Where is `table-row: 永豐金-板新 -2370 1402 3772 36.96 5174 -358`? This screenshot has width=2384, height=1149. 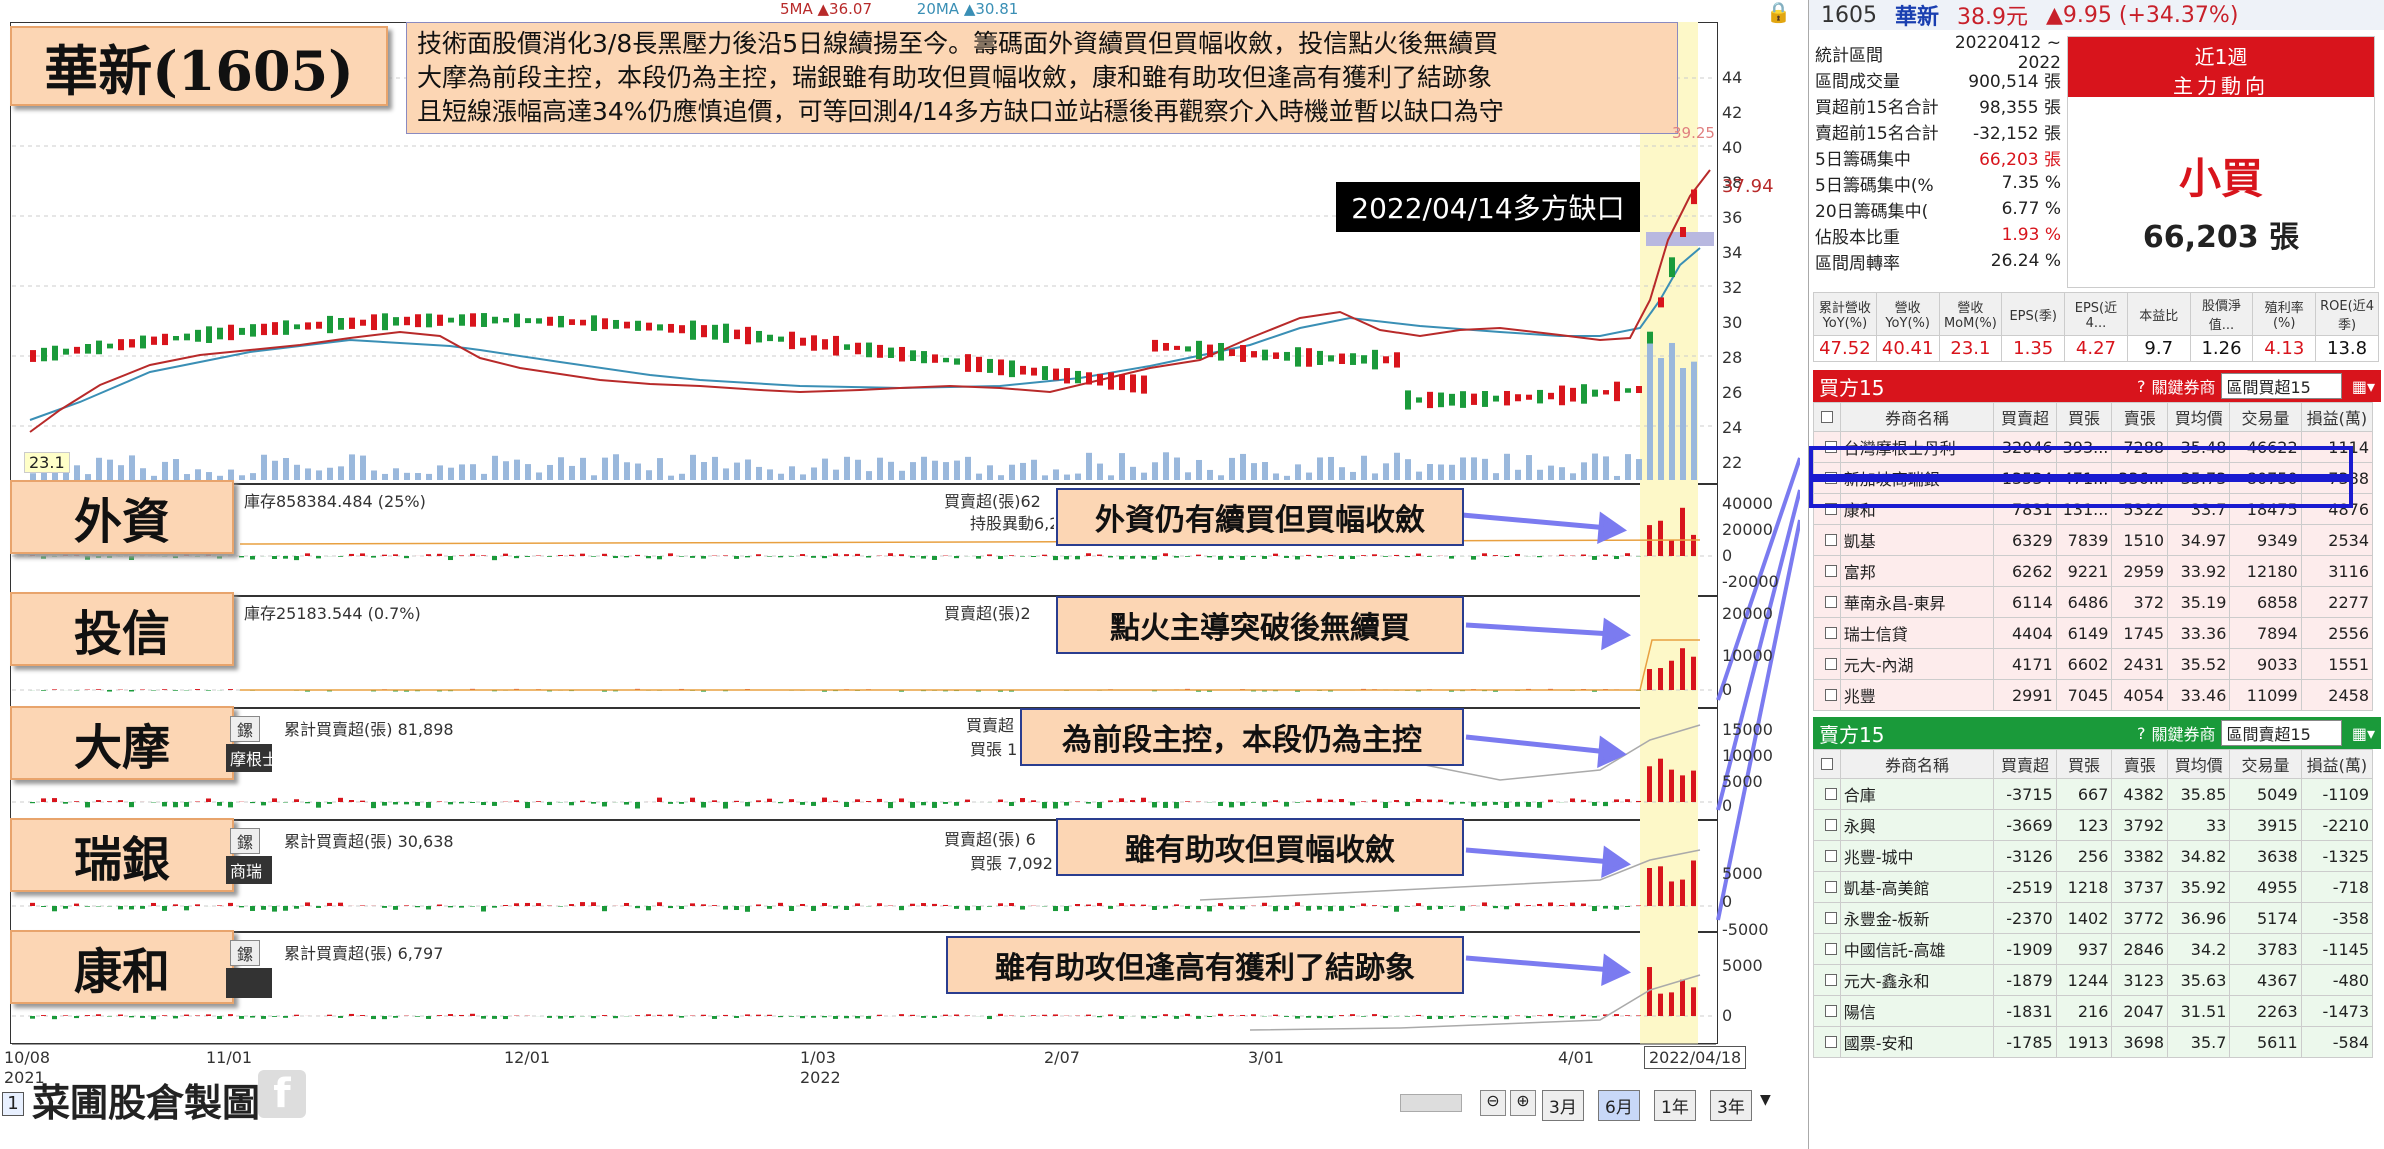
table-row: 永豐金-板新 -2370 1402 3772 36.96 5174 -358 is located at coordinates (2093, 918).